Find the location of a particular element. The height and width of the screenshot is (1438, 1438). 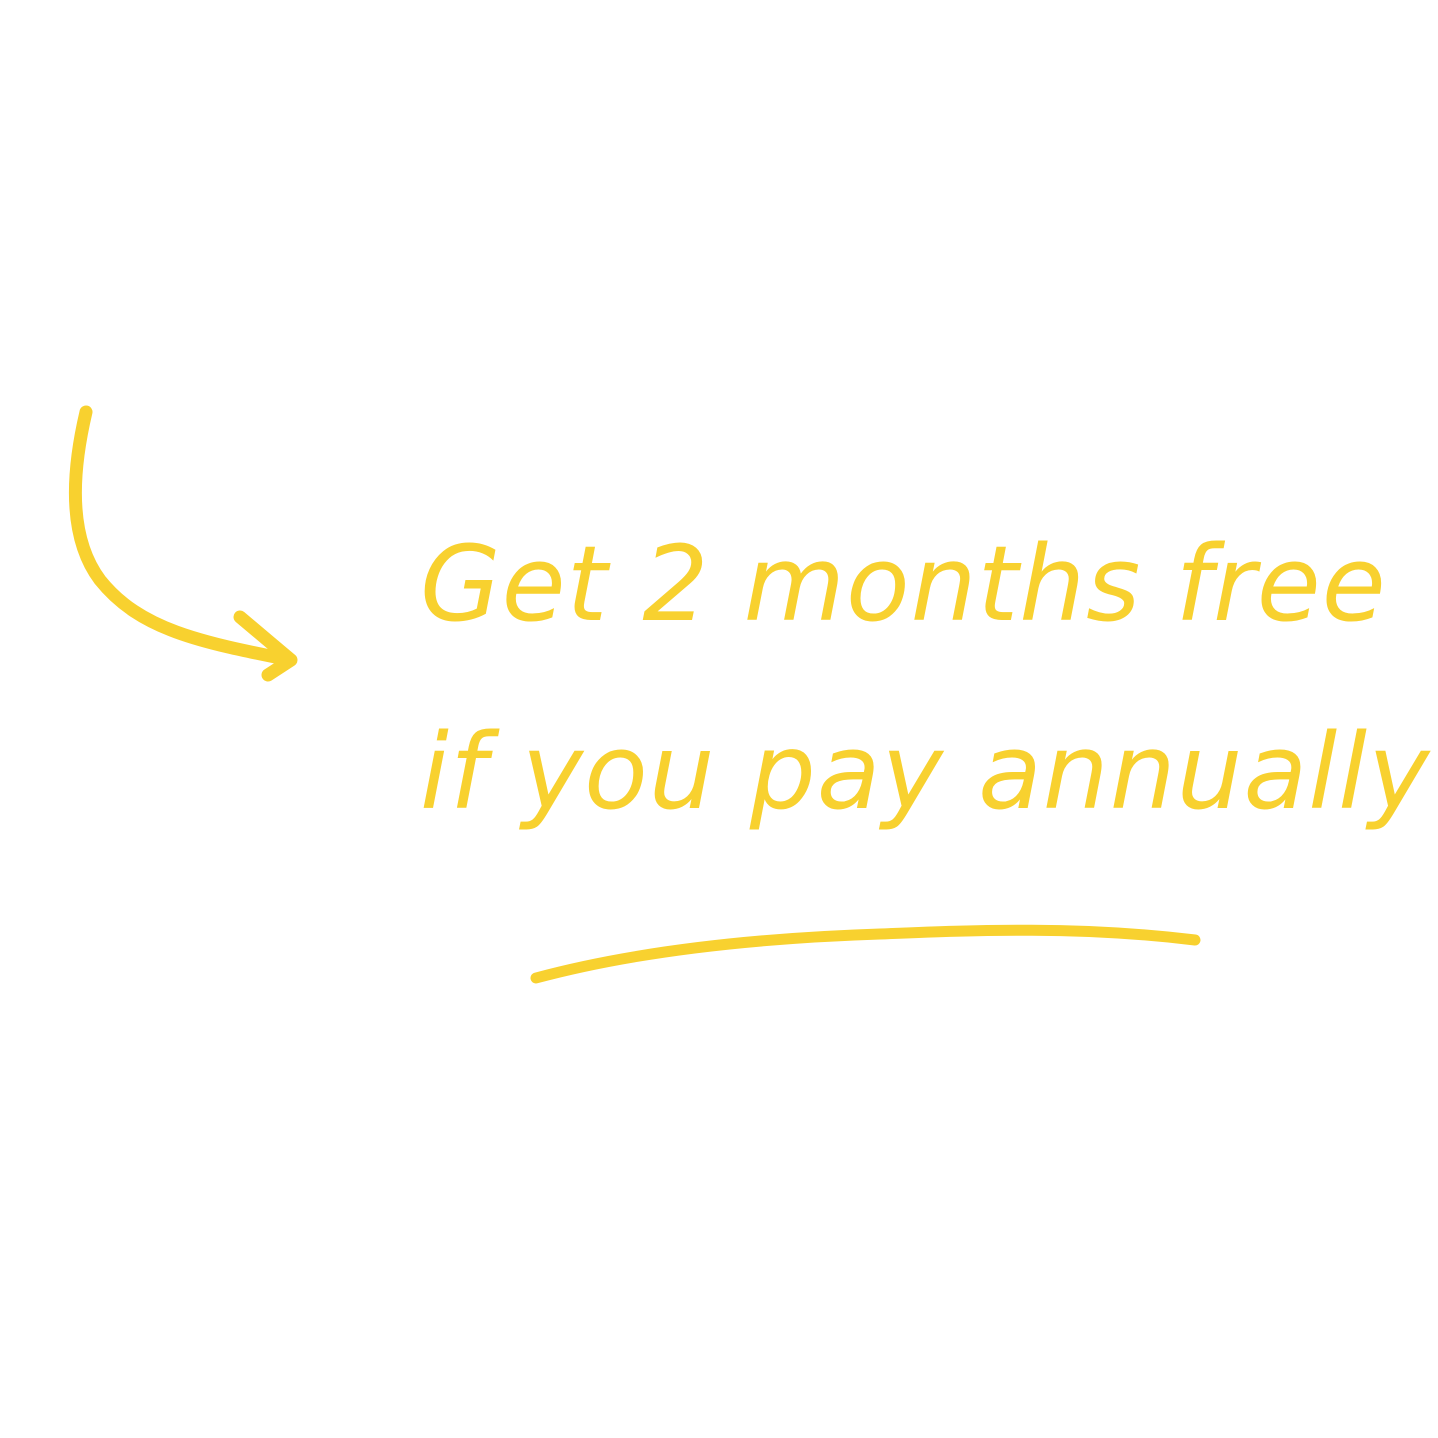

underline-icon is located at coordinates (865, 954).